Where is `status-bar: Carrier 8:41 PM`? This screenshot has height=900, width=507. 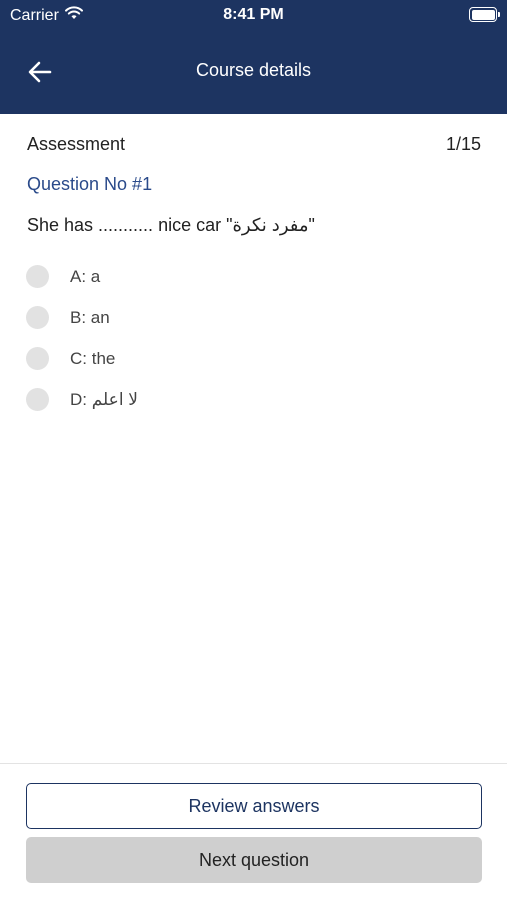
status-bar: Carrier 8:41 PM is located at coordinates (253, 15).